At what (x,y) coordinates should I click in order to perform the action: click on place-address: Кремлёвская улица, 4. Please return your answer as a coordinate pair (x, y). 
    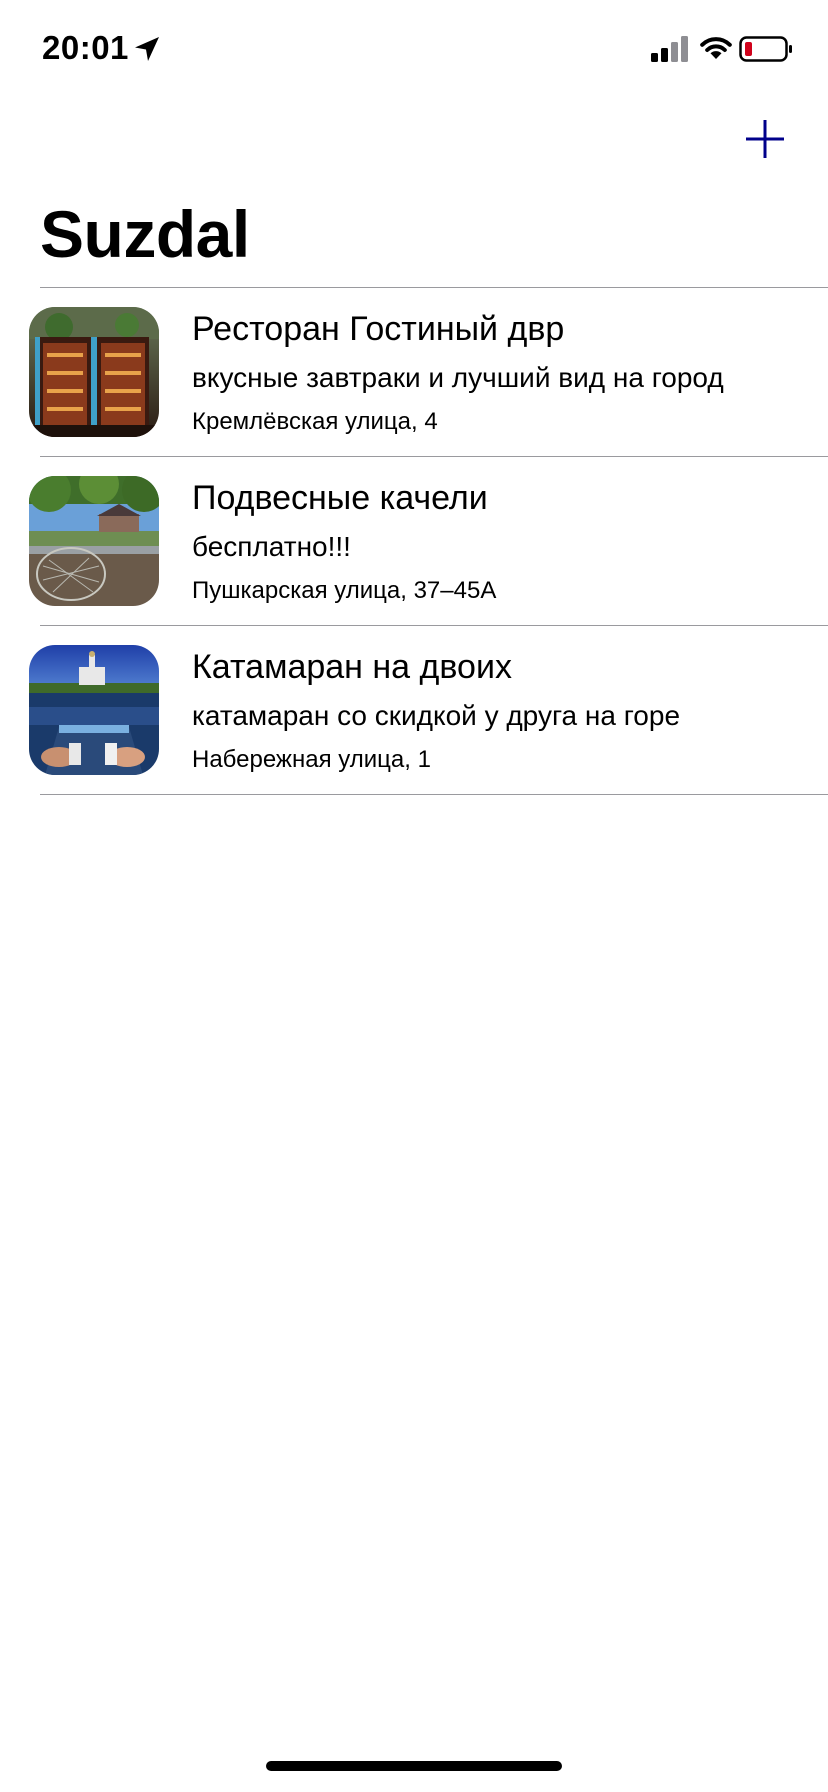
    Looking at the image, I should click on (315, 421).